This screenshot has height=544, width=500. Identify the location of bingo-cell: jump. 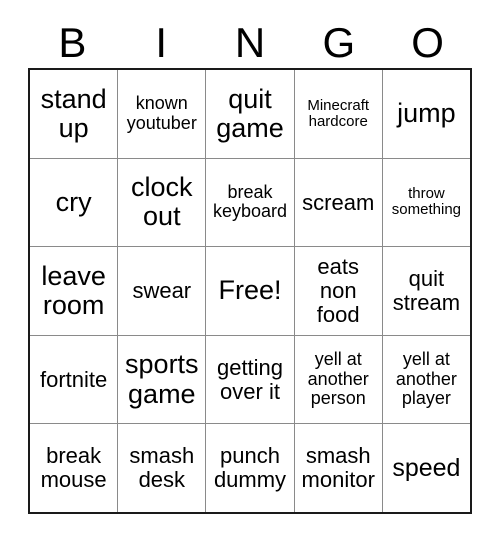
(426, 114).